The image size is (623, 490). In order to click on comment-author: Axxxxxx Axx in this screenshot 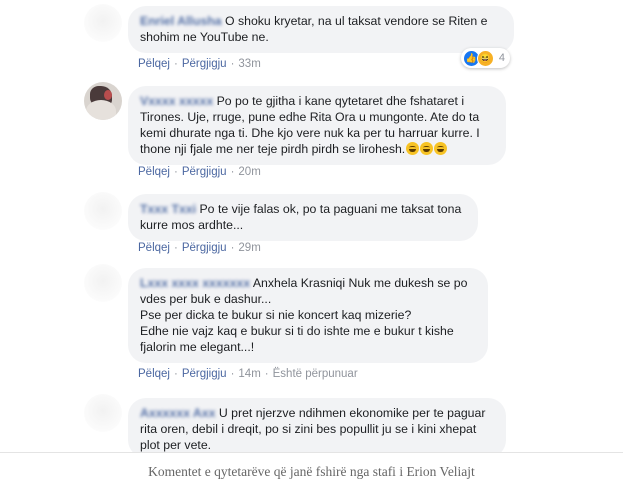, I will do `click(177, 413)`.